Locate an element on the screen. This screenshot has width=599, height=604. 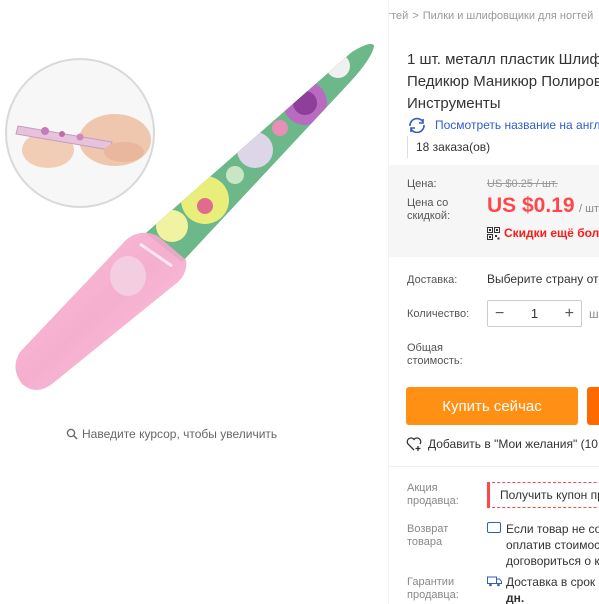
product-title-line: Инструменты is located at coordinates (454, 103).